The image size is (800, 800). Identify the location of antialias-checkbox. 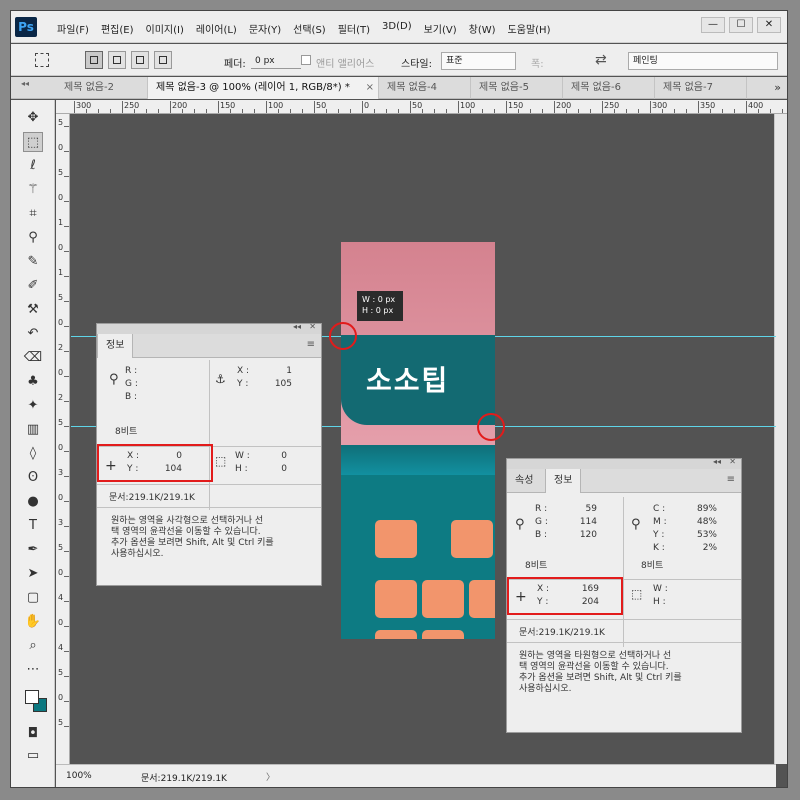
(306, 60).